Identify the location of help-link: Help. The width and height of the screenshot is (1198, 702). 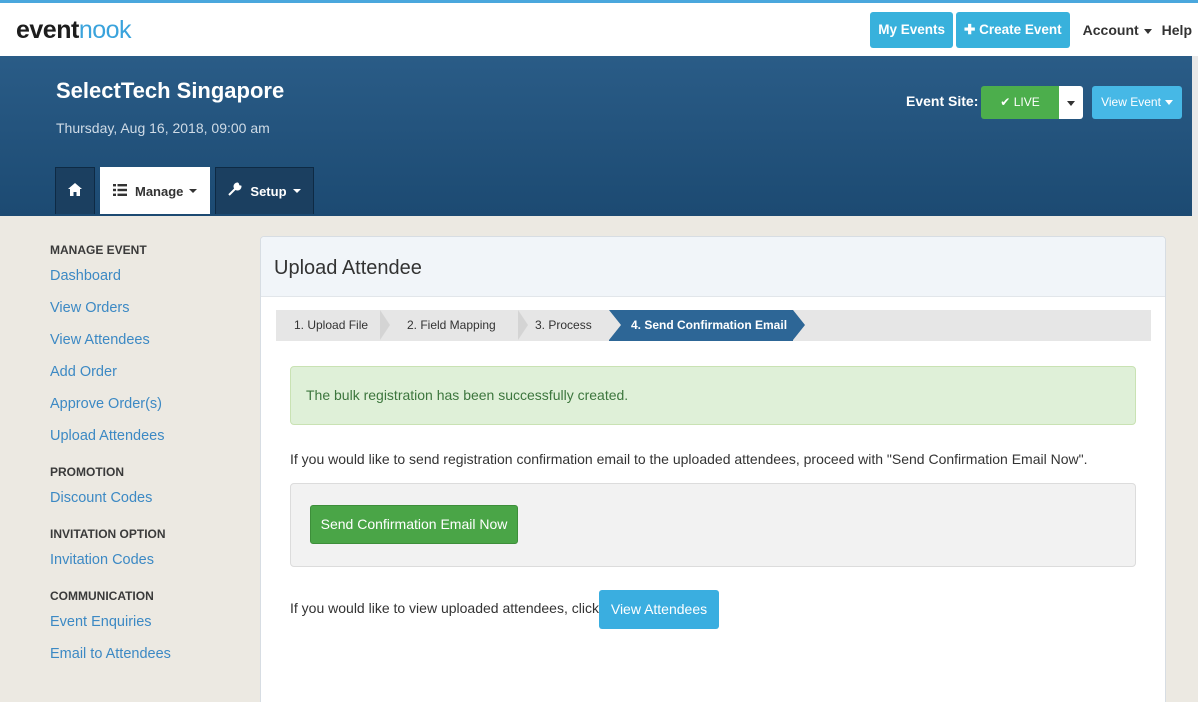
(1177, 30).